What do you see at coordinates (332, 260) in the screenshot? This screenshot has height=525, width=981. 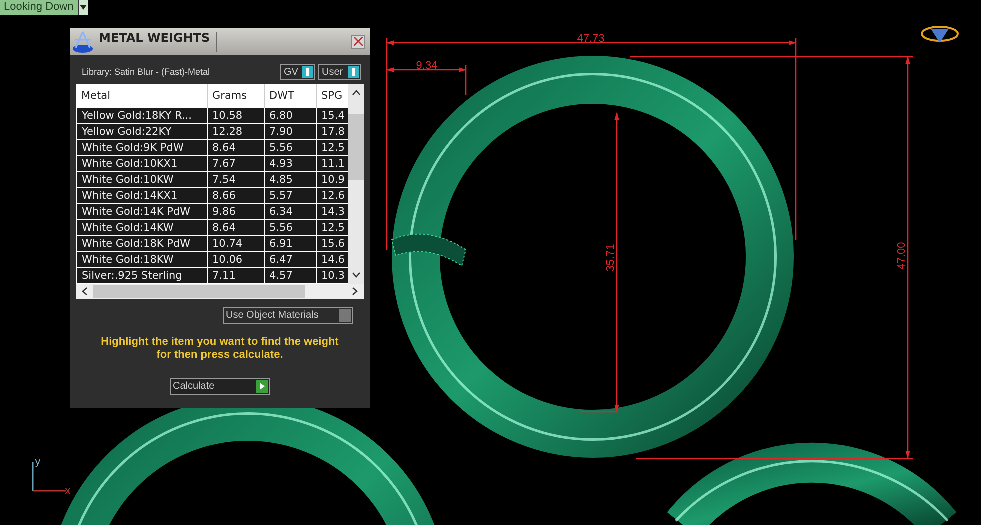 I see `table-cell: 14.6` at bounding box center [332, 260].